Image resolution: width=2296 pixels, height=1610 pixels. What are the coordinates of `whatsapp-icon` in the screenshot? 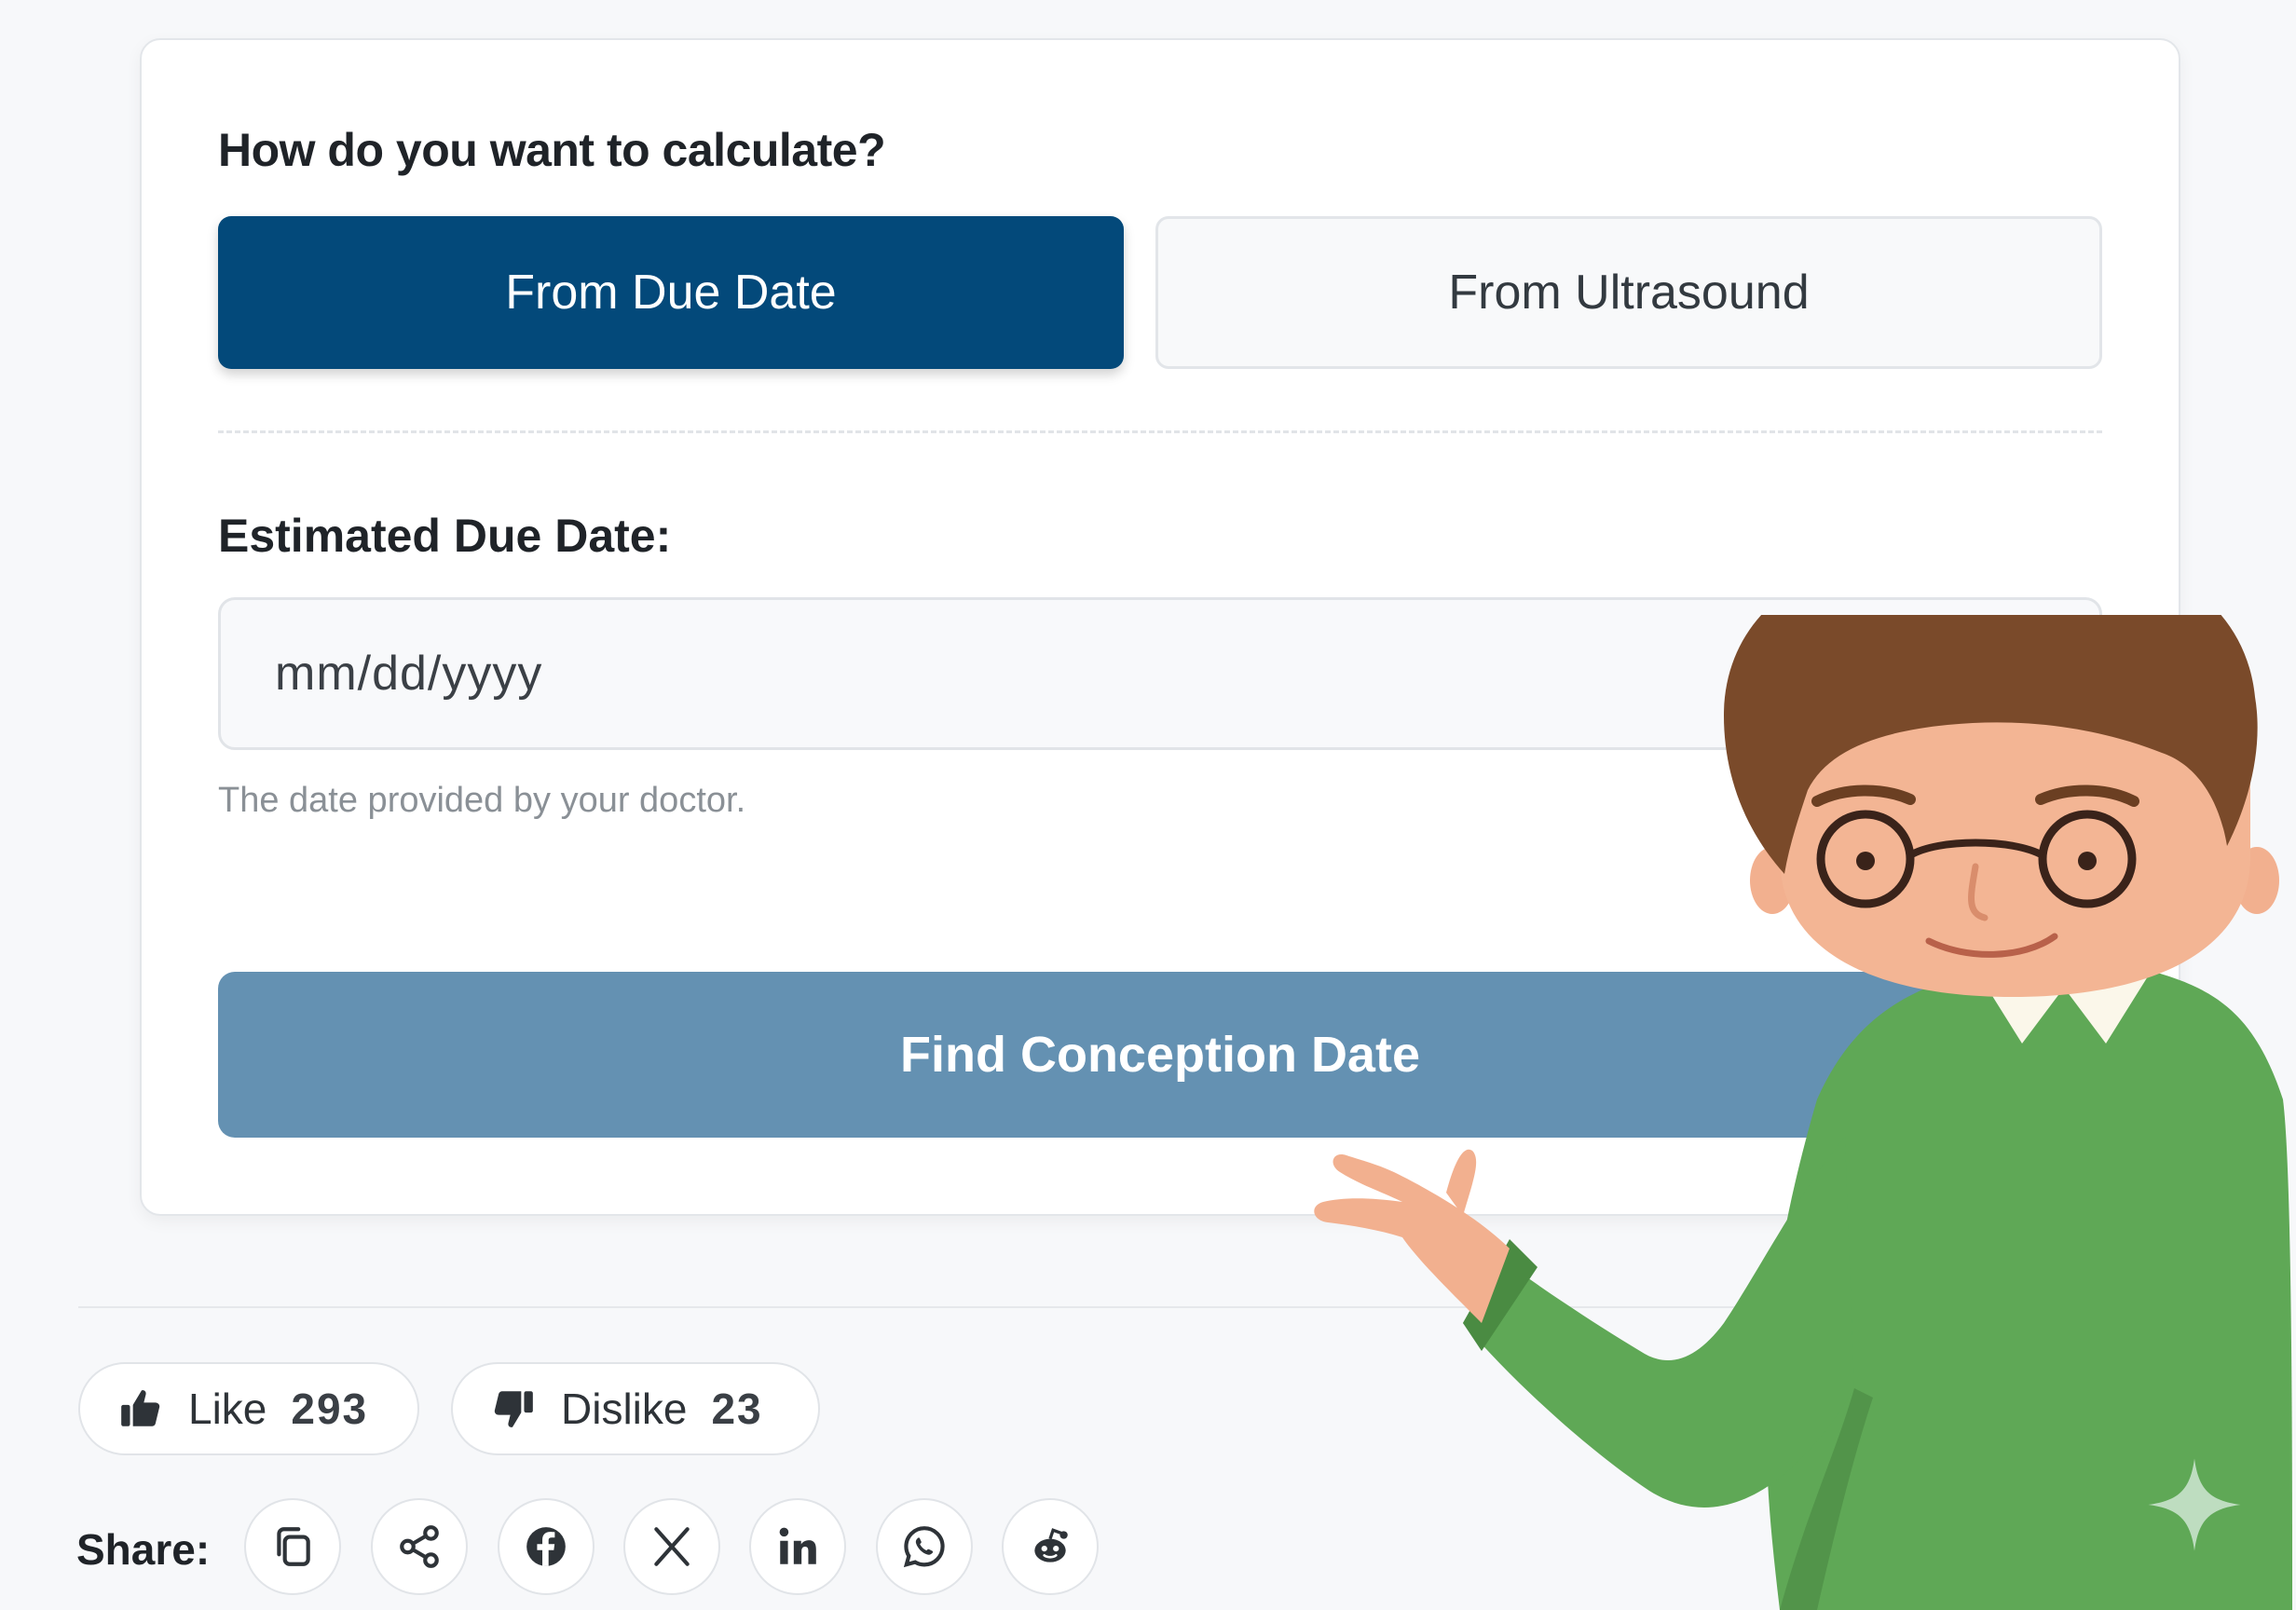 It's located at (924, 1547).